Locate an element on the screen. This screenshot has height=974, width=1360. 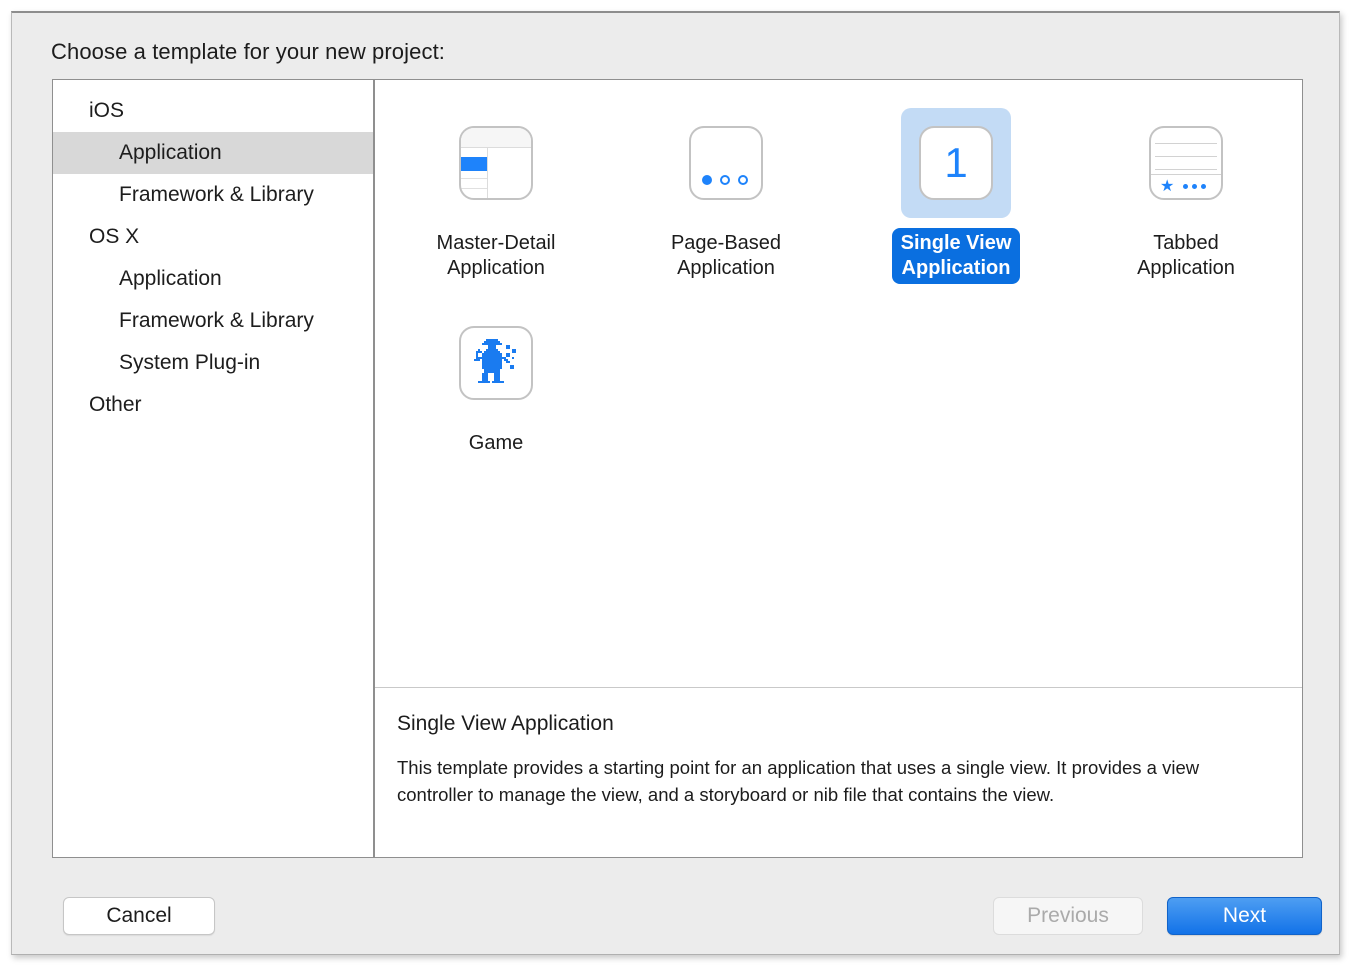
template-tile-label: Page-Based Application is located at coordinates (726, 255).